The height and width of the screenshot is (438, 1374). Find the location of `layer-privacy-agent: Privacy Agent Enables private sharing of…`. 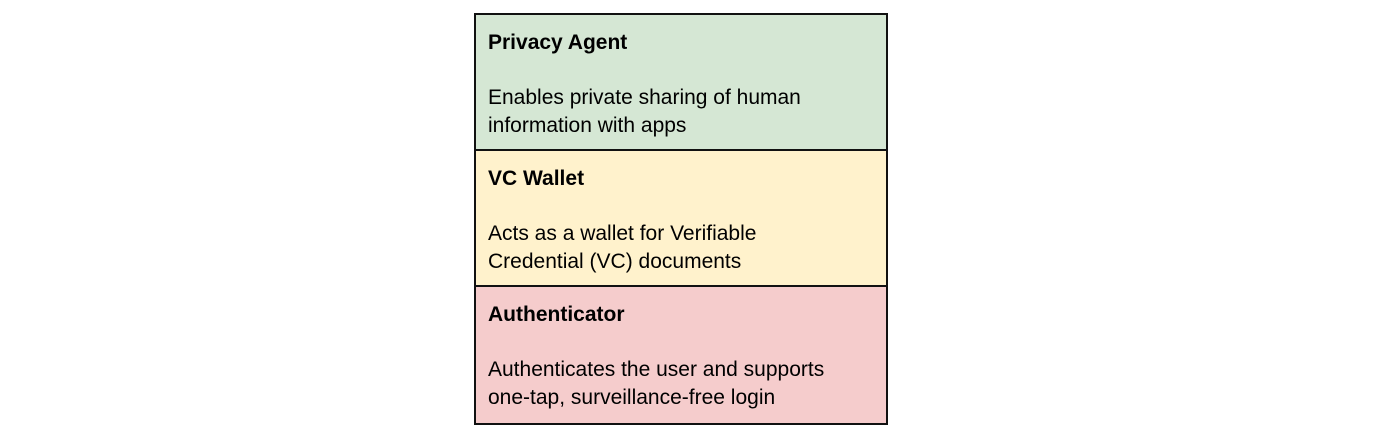

layer-privacy-agent: Privacy Agent Enables private sharing of… is located at coordinates (681, 83).